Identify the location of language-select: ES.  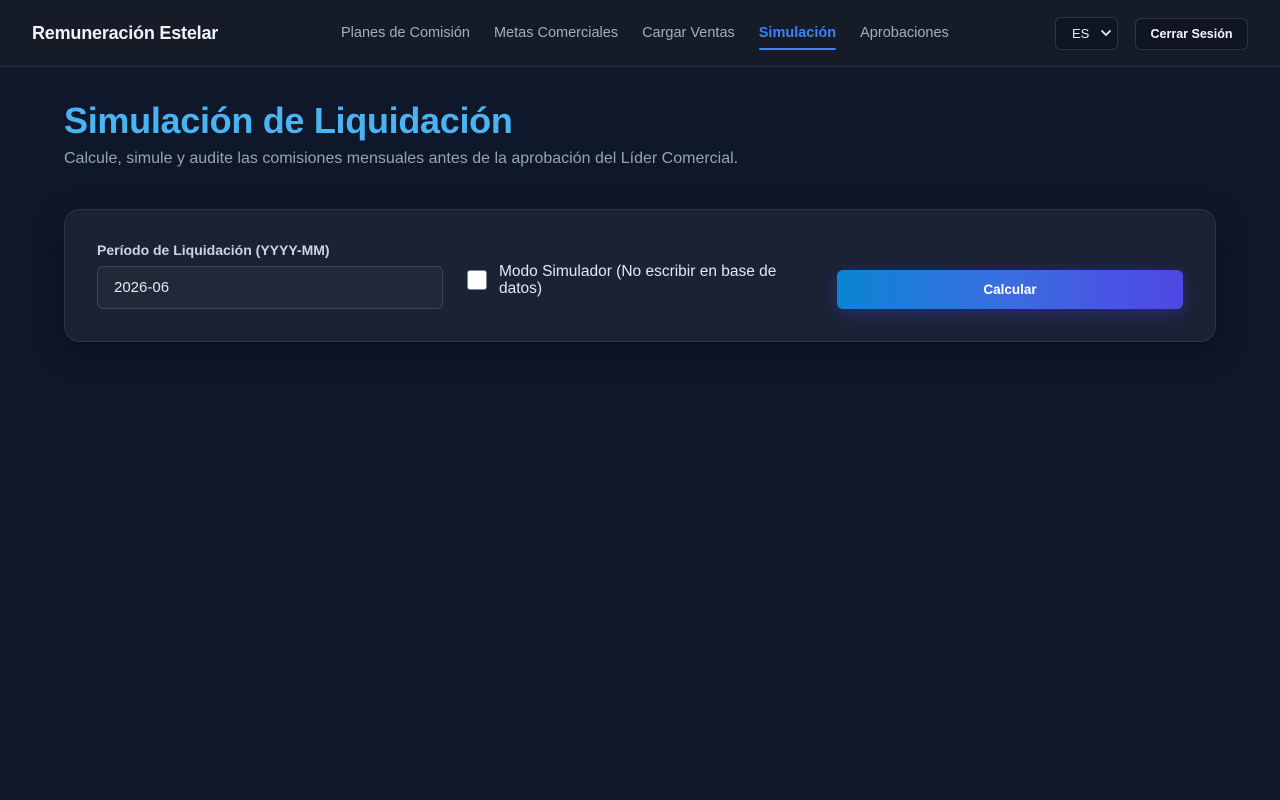
(1086, 33).